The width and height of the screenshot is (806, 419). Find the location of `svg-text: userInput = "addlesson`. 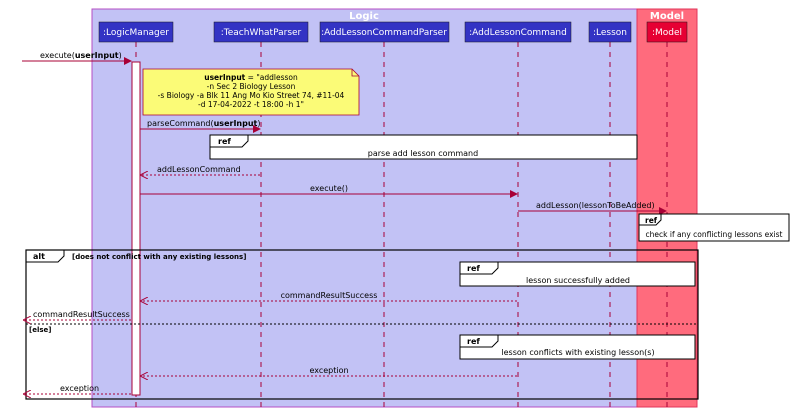

svg-text: userInput = "addlesson is located at coordinates (251, 77).